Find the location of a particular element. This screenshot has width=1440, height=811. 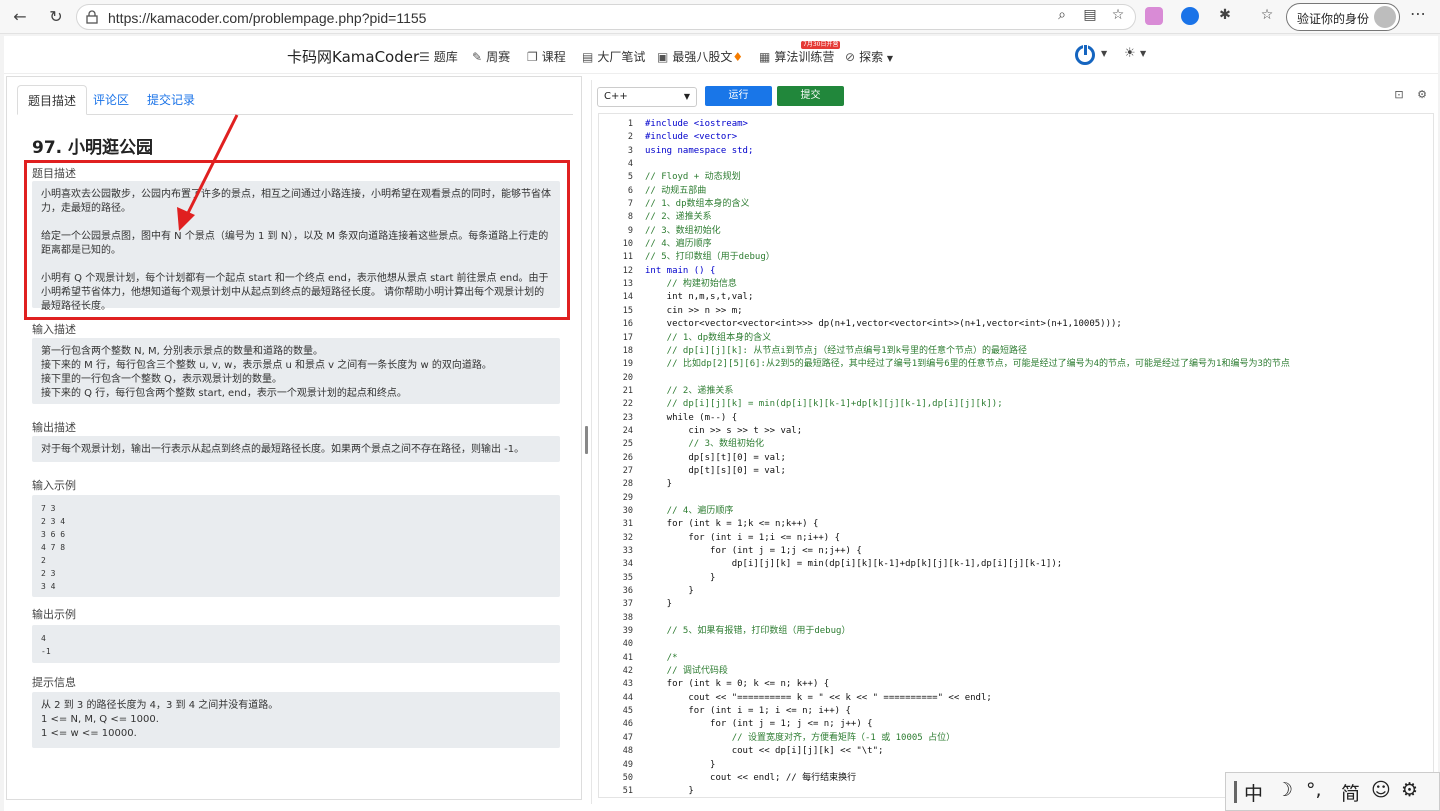

run-button: 运行 is located at coordinates (738, 96).